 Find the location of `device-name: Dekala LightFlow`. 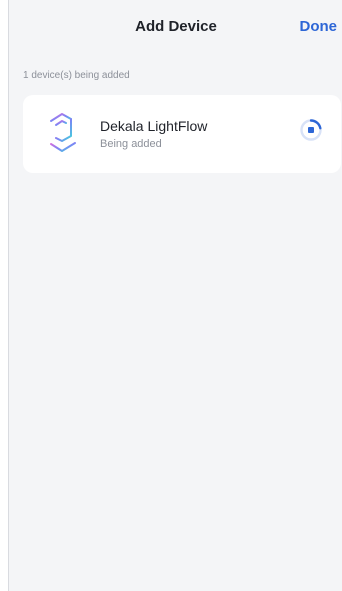

device-name: Dekala LightFlow is located at coordinates (154, 126).